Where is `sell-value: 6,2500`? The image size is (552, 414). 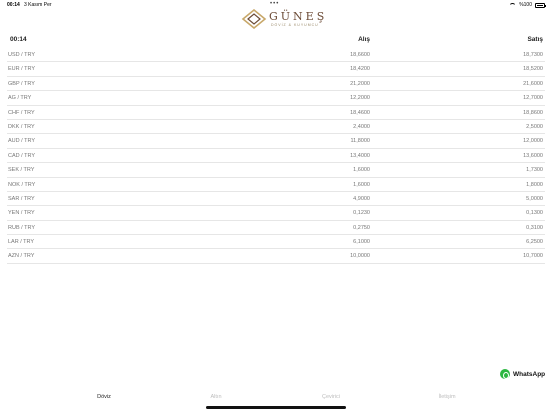
sell-value: 6,2500 is located at coordinates (534, 242).